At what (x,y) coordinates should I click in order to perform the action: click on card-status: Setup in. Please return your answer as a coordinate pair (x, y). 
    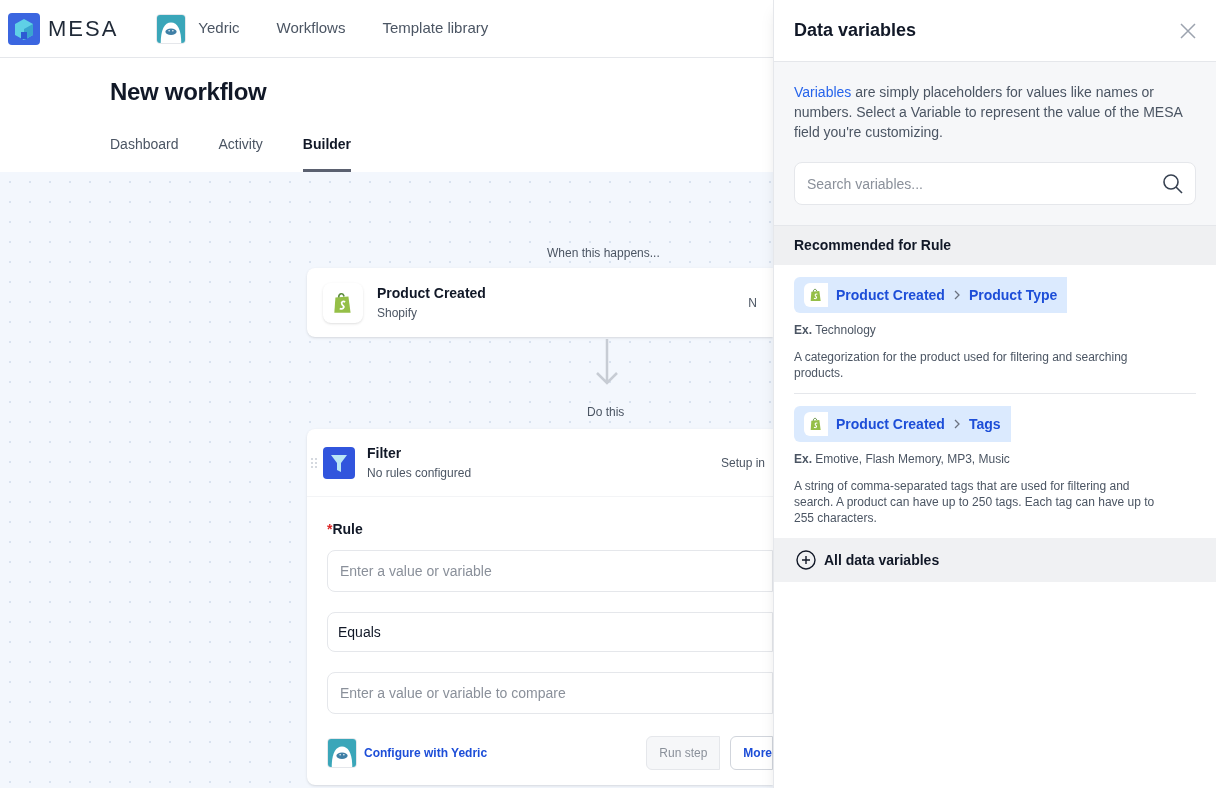
    Looking at the image, I should click on (742, 463).